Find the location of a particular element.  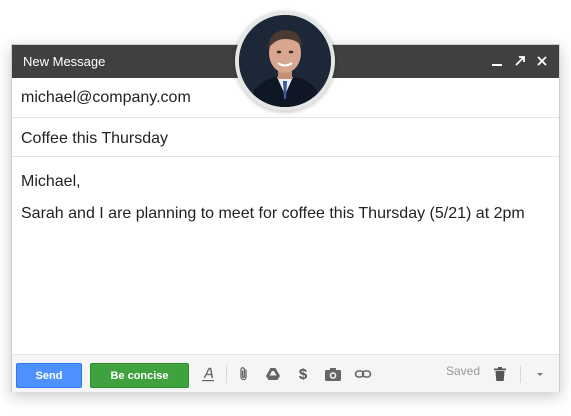

body-greeting: Michael, is located at coordinates (51, 181).